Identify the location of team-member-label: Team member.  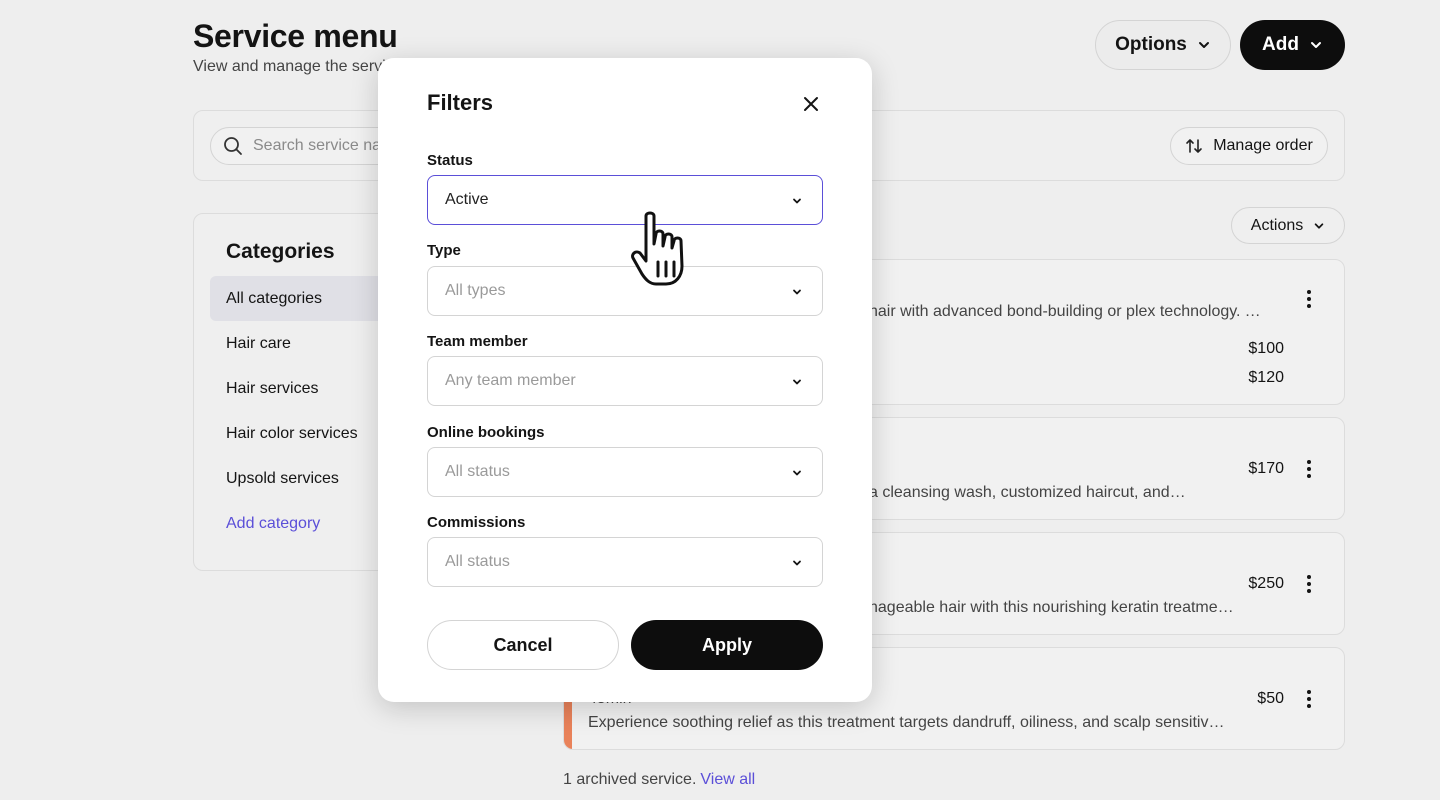
(477, 341).